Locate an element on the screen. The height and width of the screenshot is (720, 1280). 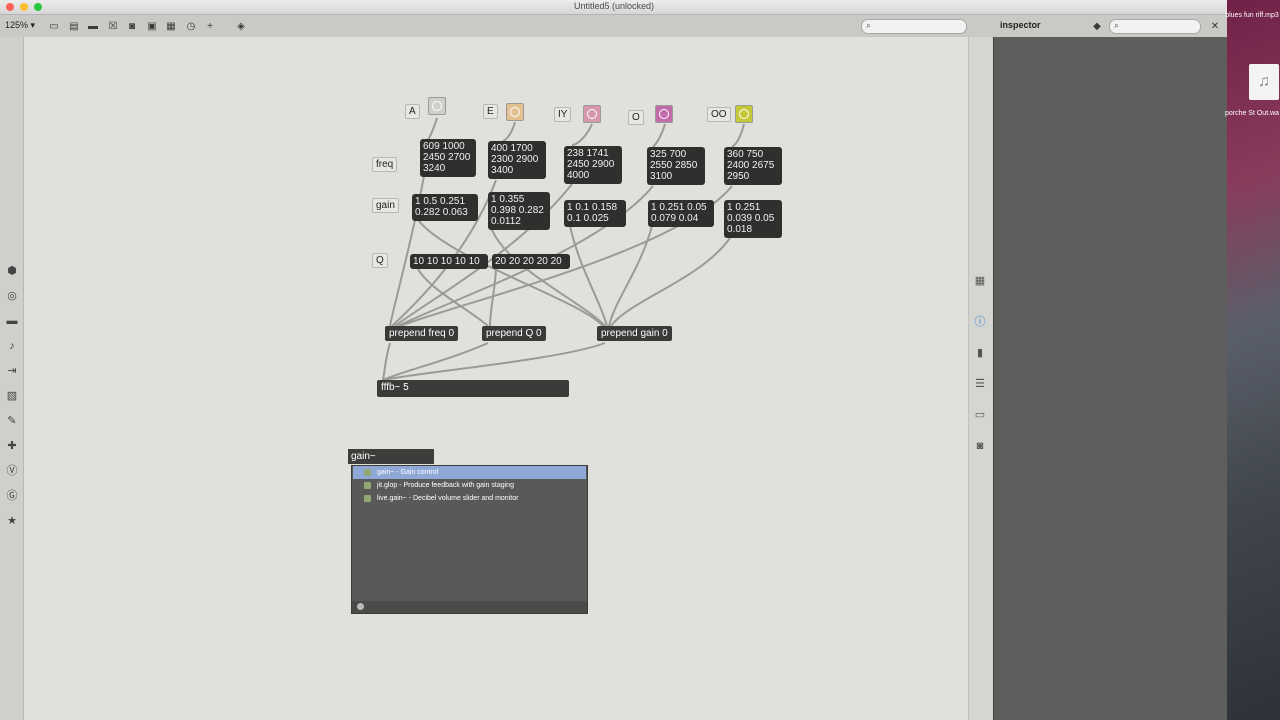
prepend-freq-object: prepend freq 0 is located at coordinates (422, 333).